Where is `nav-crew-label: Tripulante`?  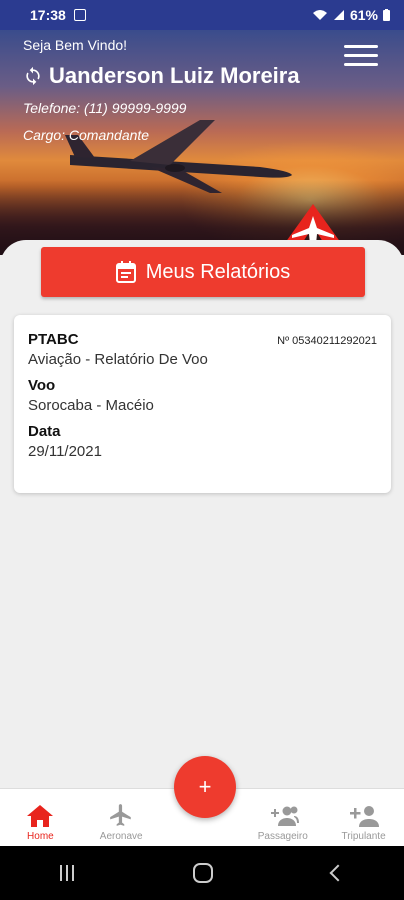
nav-crew-label: Tripulante is located at coordinates (363, 836).